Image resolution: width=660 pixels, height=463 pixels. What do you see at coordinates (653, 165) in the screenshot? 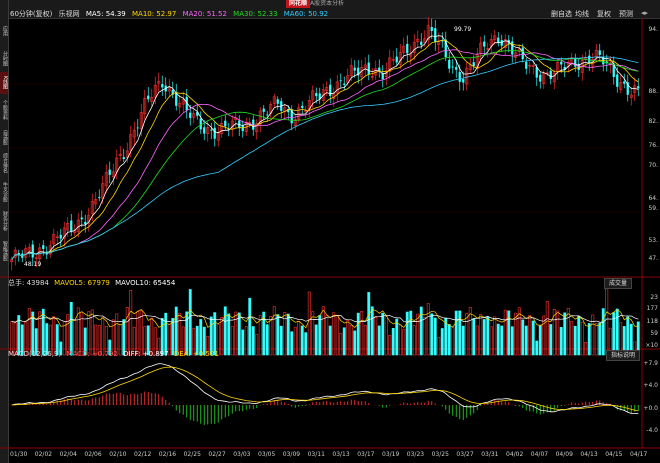
I see `price-axis-label: 70.` at bounding box center [653, 165].